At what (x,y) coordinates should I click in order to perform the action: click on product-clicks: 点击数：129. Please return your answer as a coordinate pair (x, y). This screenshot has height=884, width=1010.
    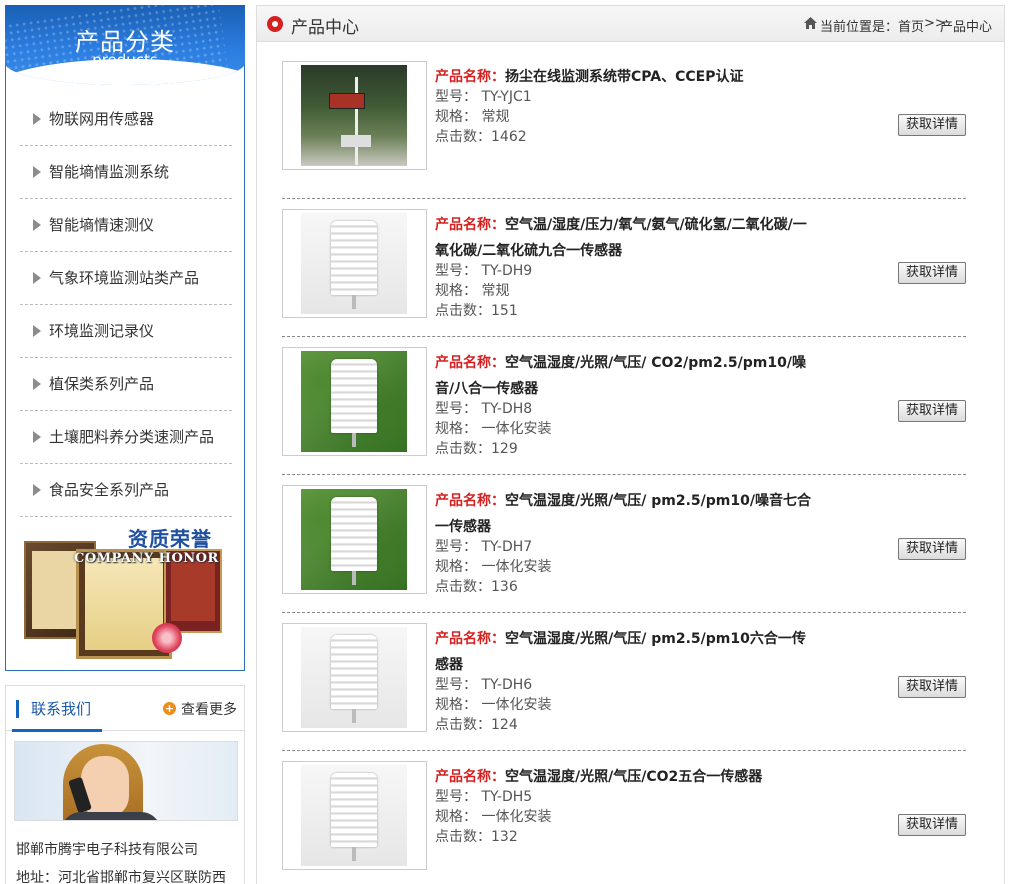
    Looking at the image, I should click on (476, 449).